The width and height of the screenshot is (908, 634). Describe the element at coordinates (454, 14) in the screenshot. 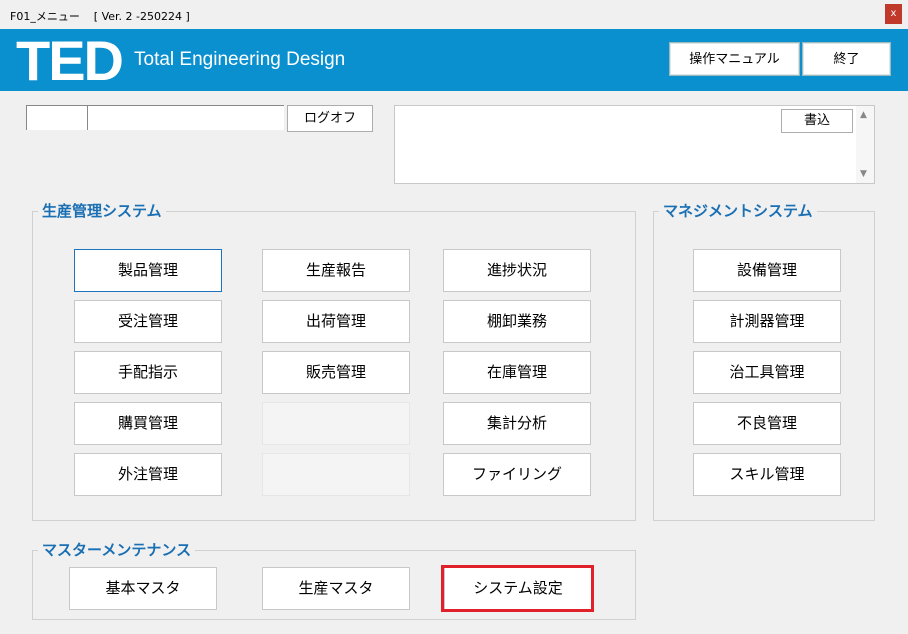

I see `title-bar: F01_メニュー [ Ver. 2 -250224 ] x` at that location.